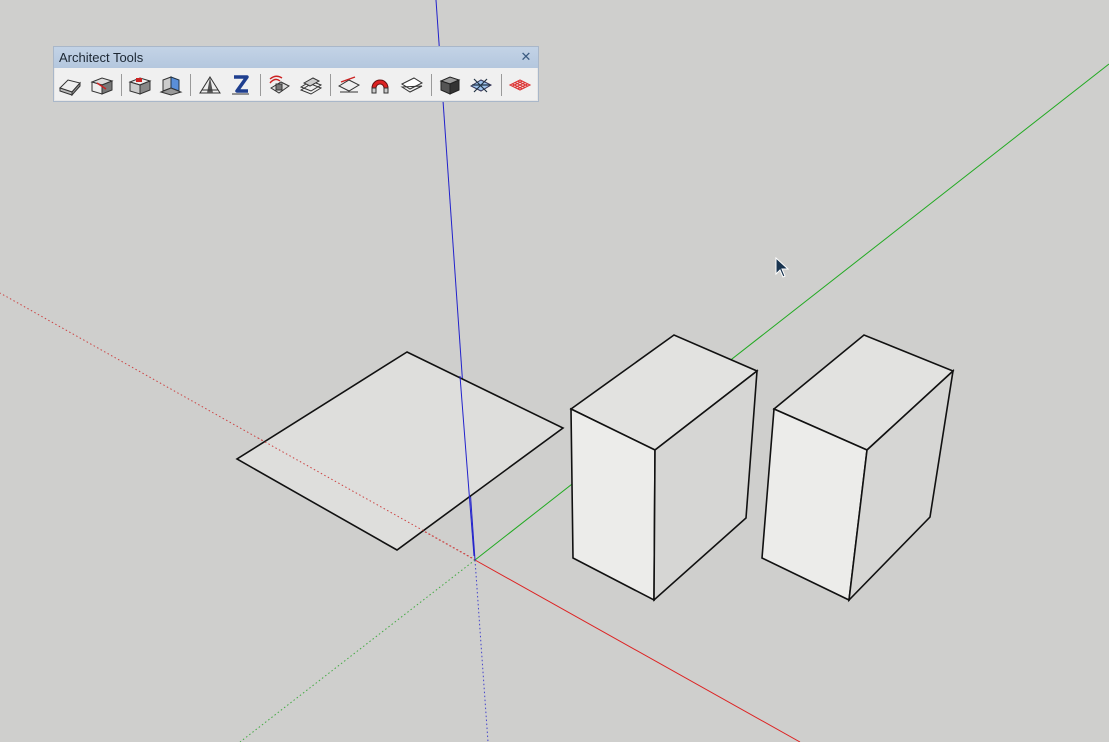 The image size is (1109, 742). What do you see at coordinates (858, 468) in the screenshot?
I see `box-right` at bounding box center [858, 468].